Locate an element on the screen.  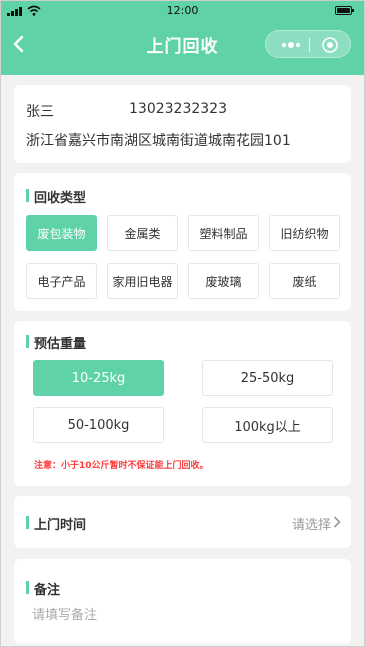
weight-notice: 注意：小于10公斤暂时不保证能上门回收。 is located at coordinates (121, 466).